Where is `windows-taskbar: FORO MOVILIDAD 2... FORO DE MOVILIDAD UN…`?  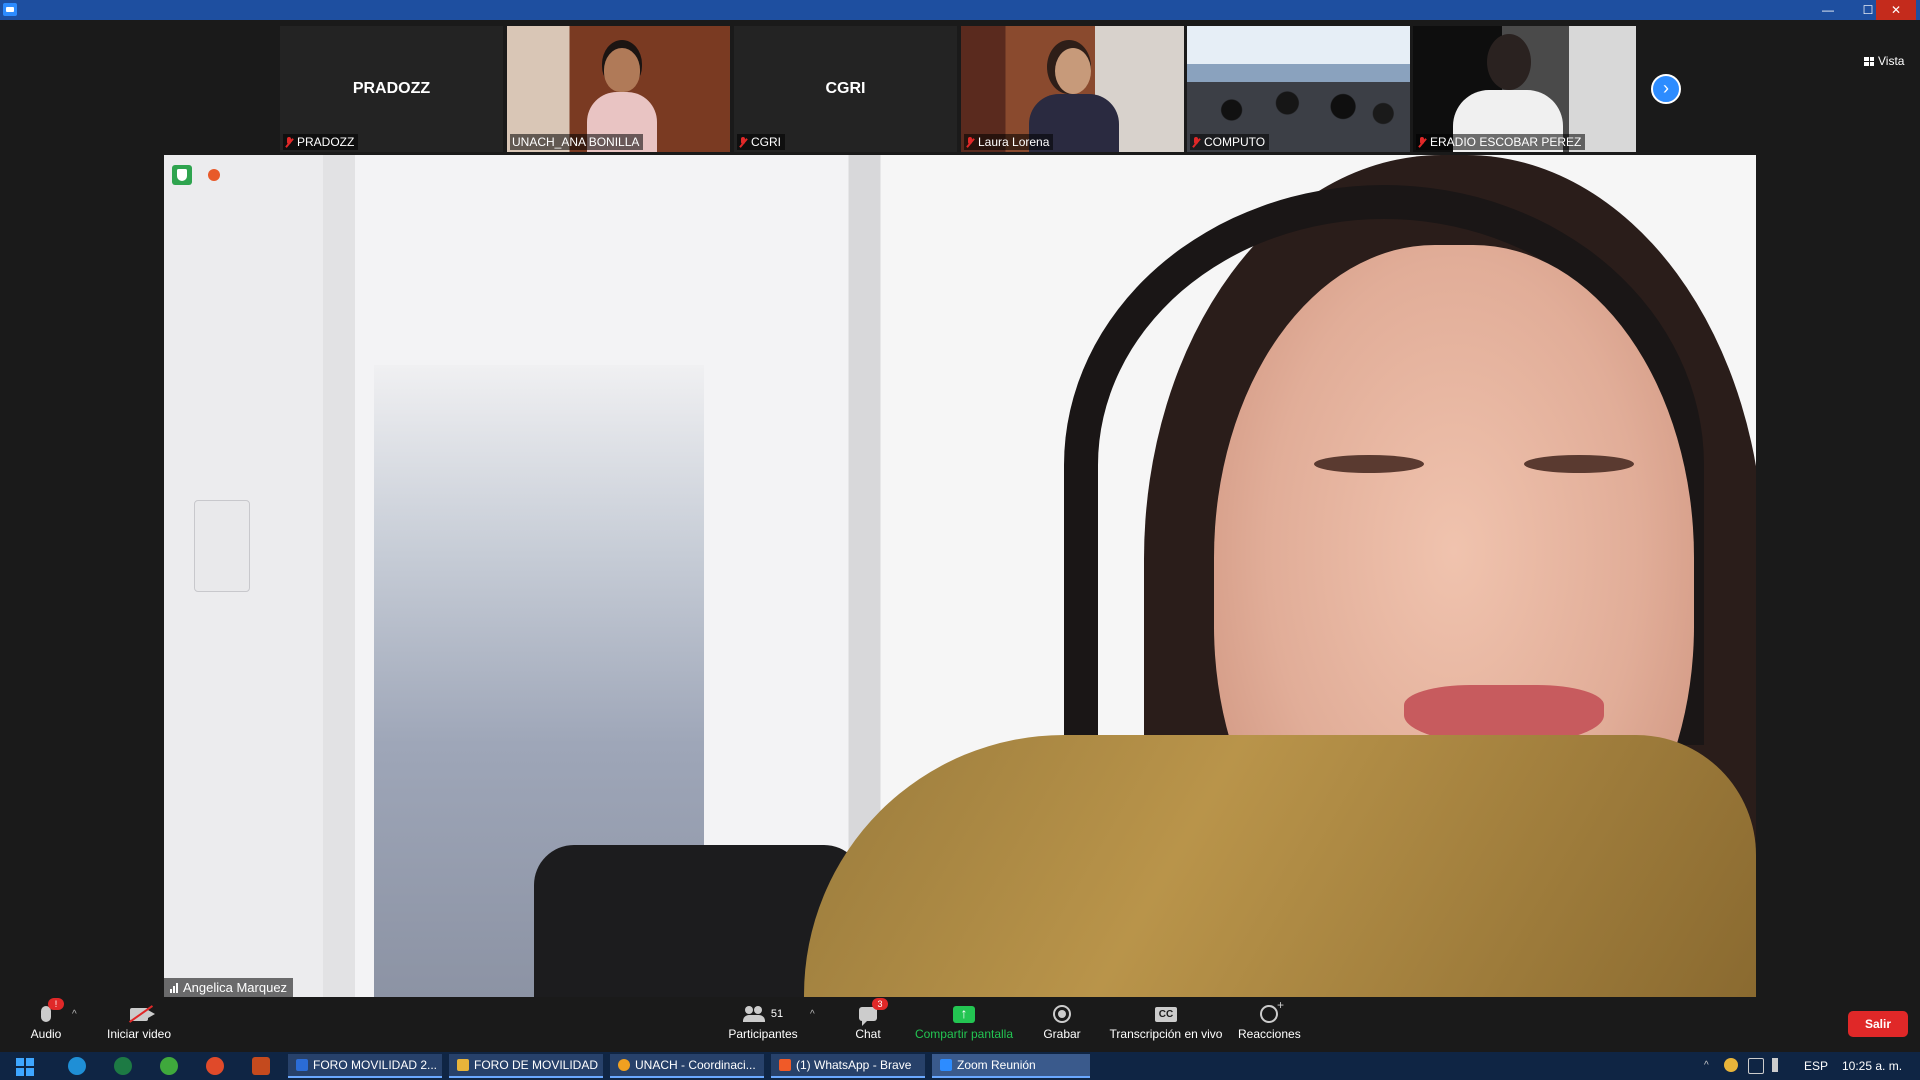 windows-taskbar: FORO MOVILIDAD 2... FORO DE MOVILIDAD UN… is located at coordinates (960, 1066).